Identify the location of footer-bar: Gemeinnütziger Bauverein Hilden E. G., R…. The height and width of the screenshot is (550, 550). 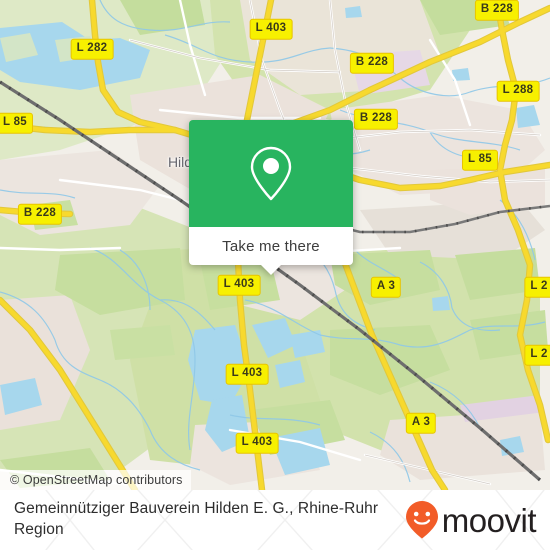
(275, 520).